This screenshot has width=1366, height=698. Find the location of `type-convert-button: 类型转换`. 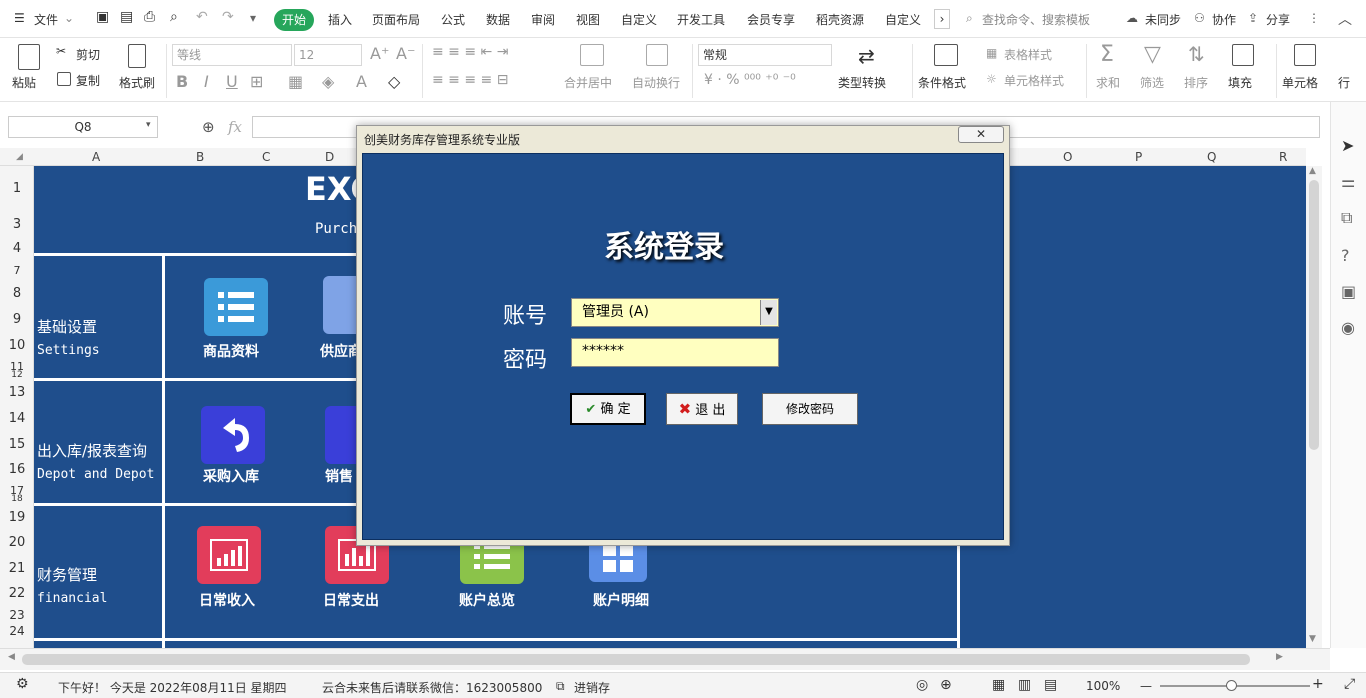

type-convert-button: 类型转换 is located at coordinates (862, 82).